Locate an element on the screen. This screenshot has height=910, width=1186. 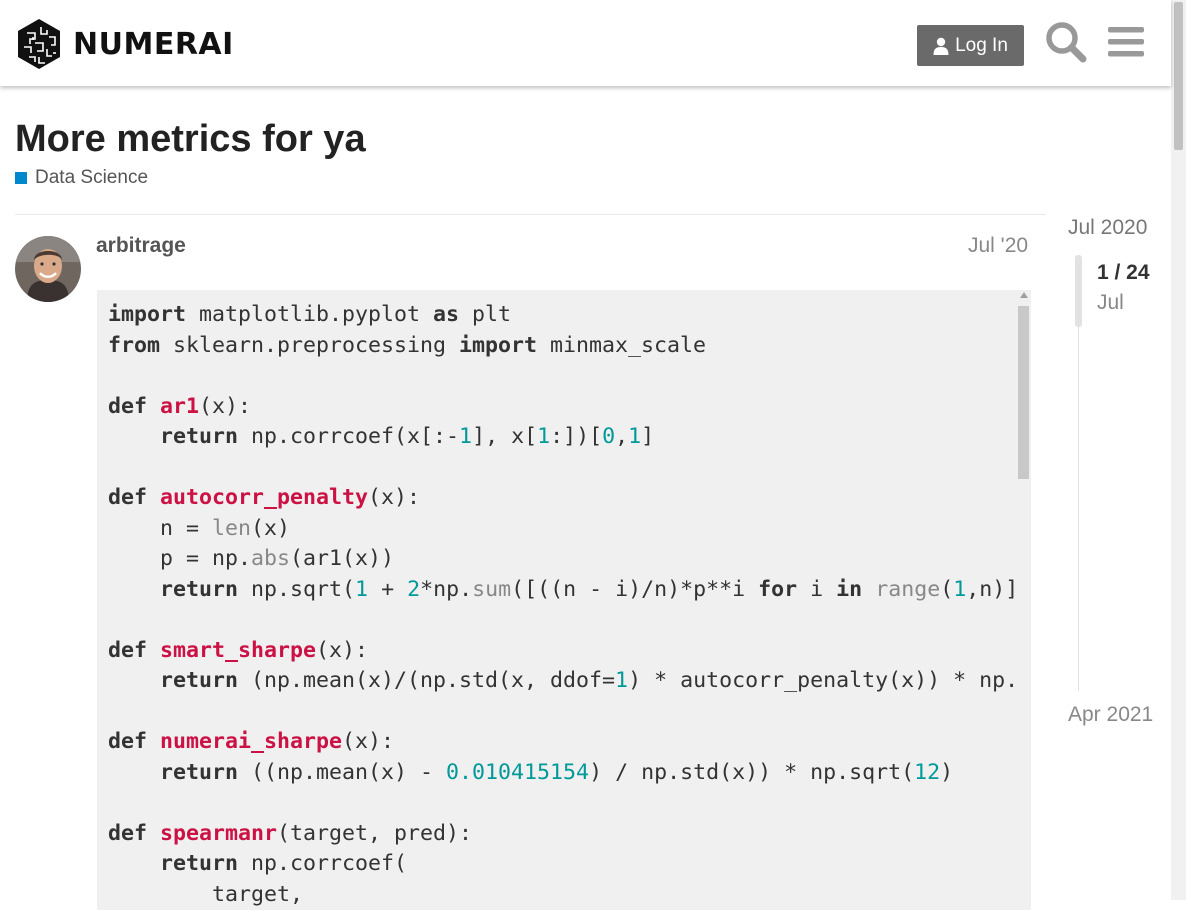
timeline-current-month: Jul is located at coordinates (1110, 302).